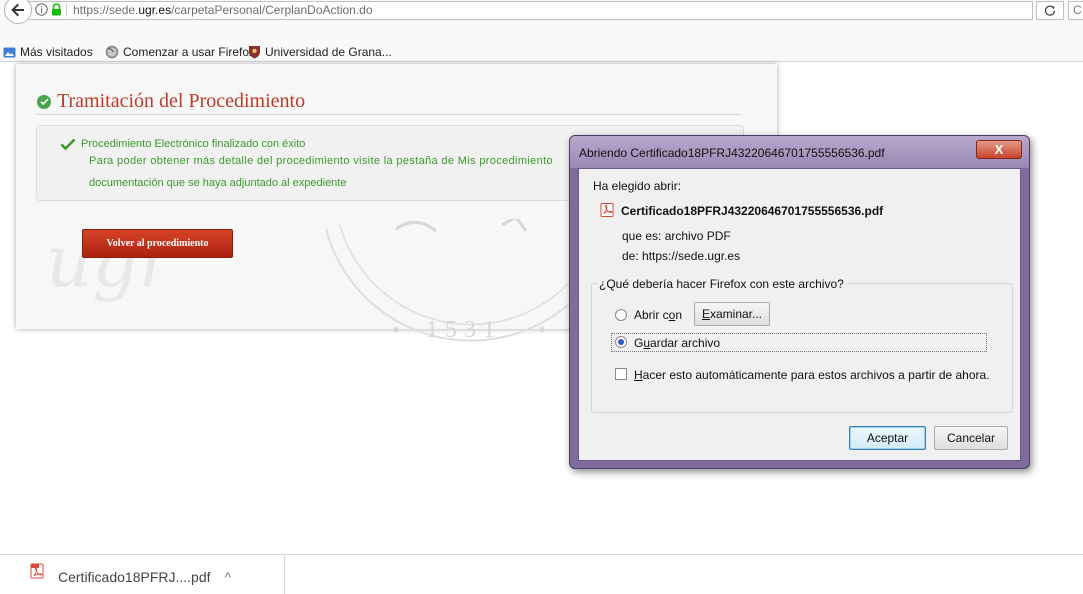 Image resolution: width=1083 pixels, height=594 pixels. What do you see at coordinates (189, 52) in the screenshot?
I see `bookmark-label: Comenzar a usar Firefox` at bounding box center [189, 52].